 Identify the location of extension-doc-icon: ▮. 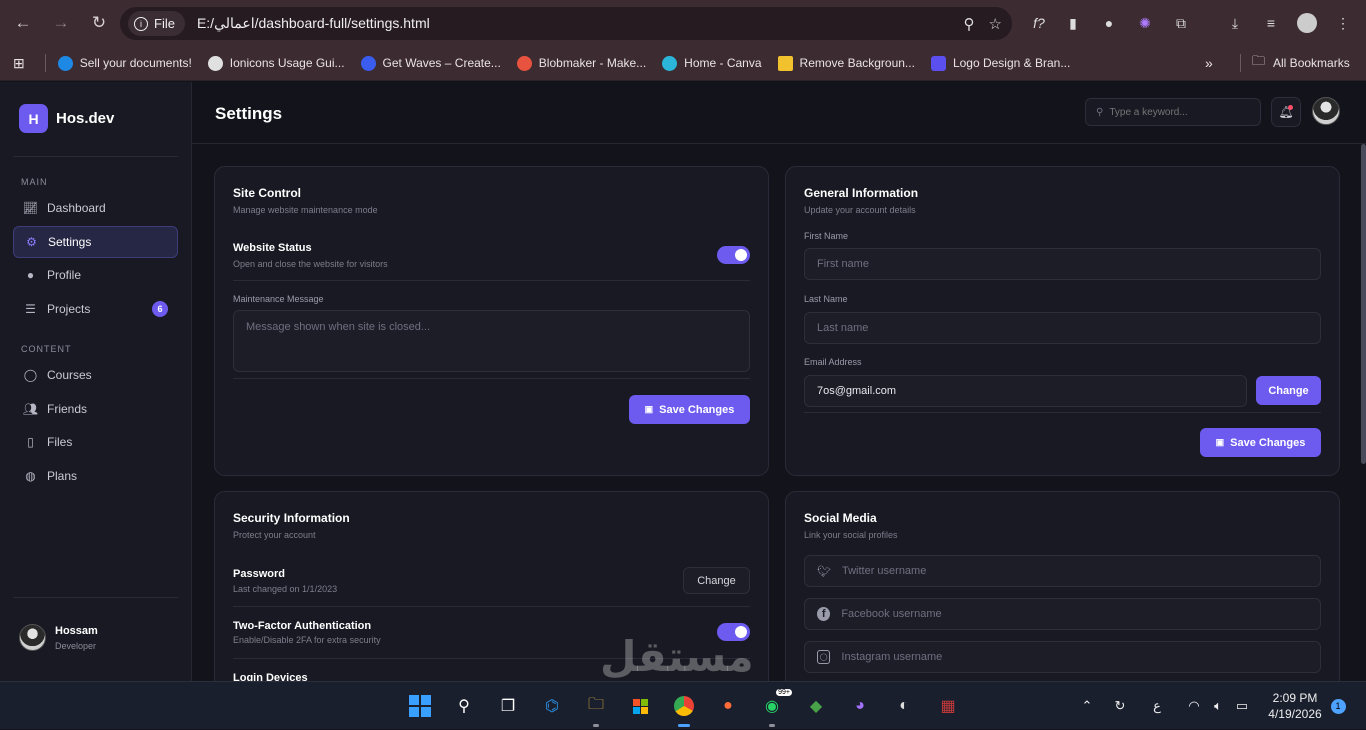
(1073, 23).